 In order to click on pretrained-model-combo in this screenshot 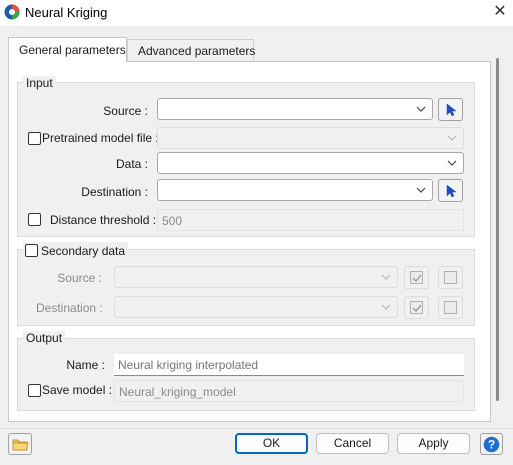, I will do `click(310, 138)`.